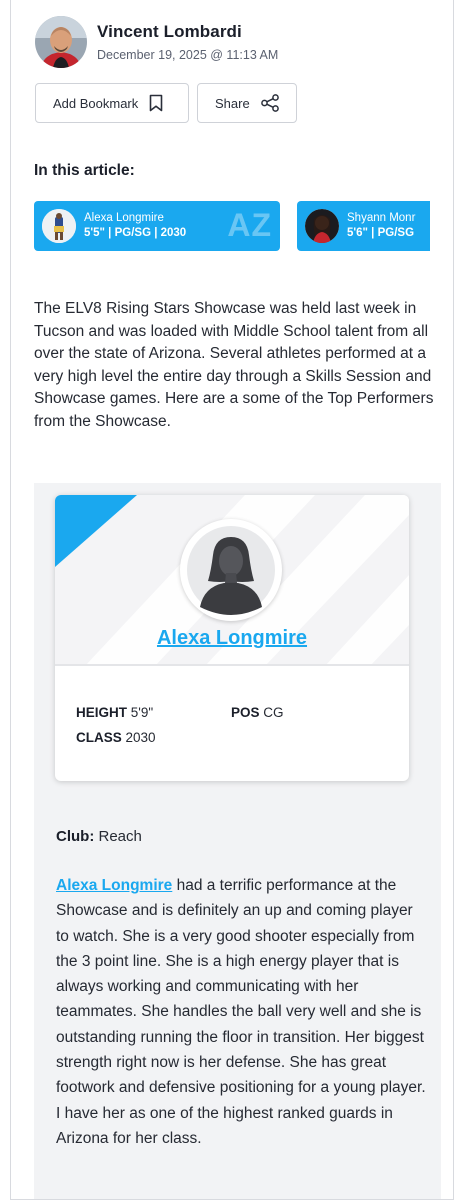  I want to click on profile-player-name: Alexa Longmire, so click(232, 638).